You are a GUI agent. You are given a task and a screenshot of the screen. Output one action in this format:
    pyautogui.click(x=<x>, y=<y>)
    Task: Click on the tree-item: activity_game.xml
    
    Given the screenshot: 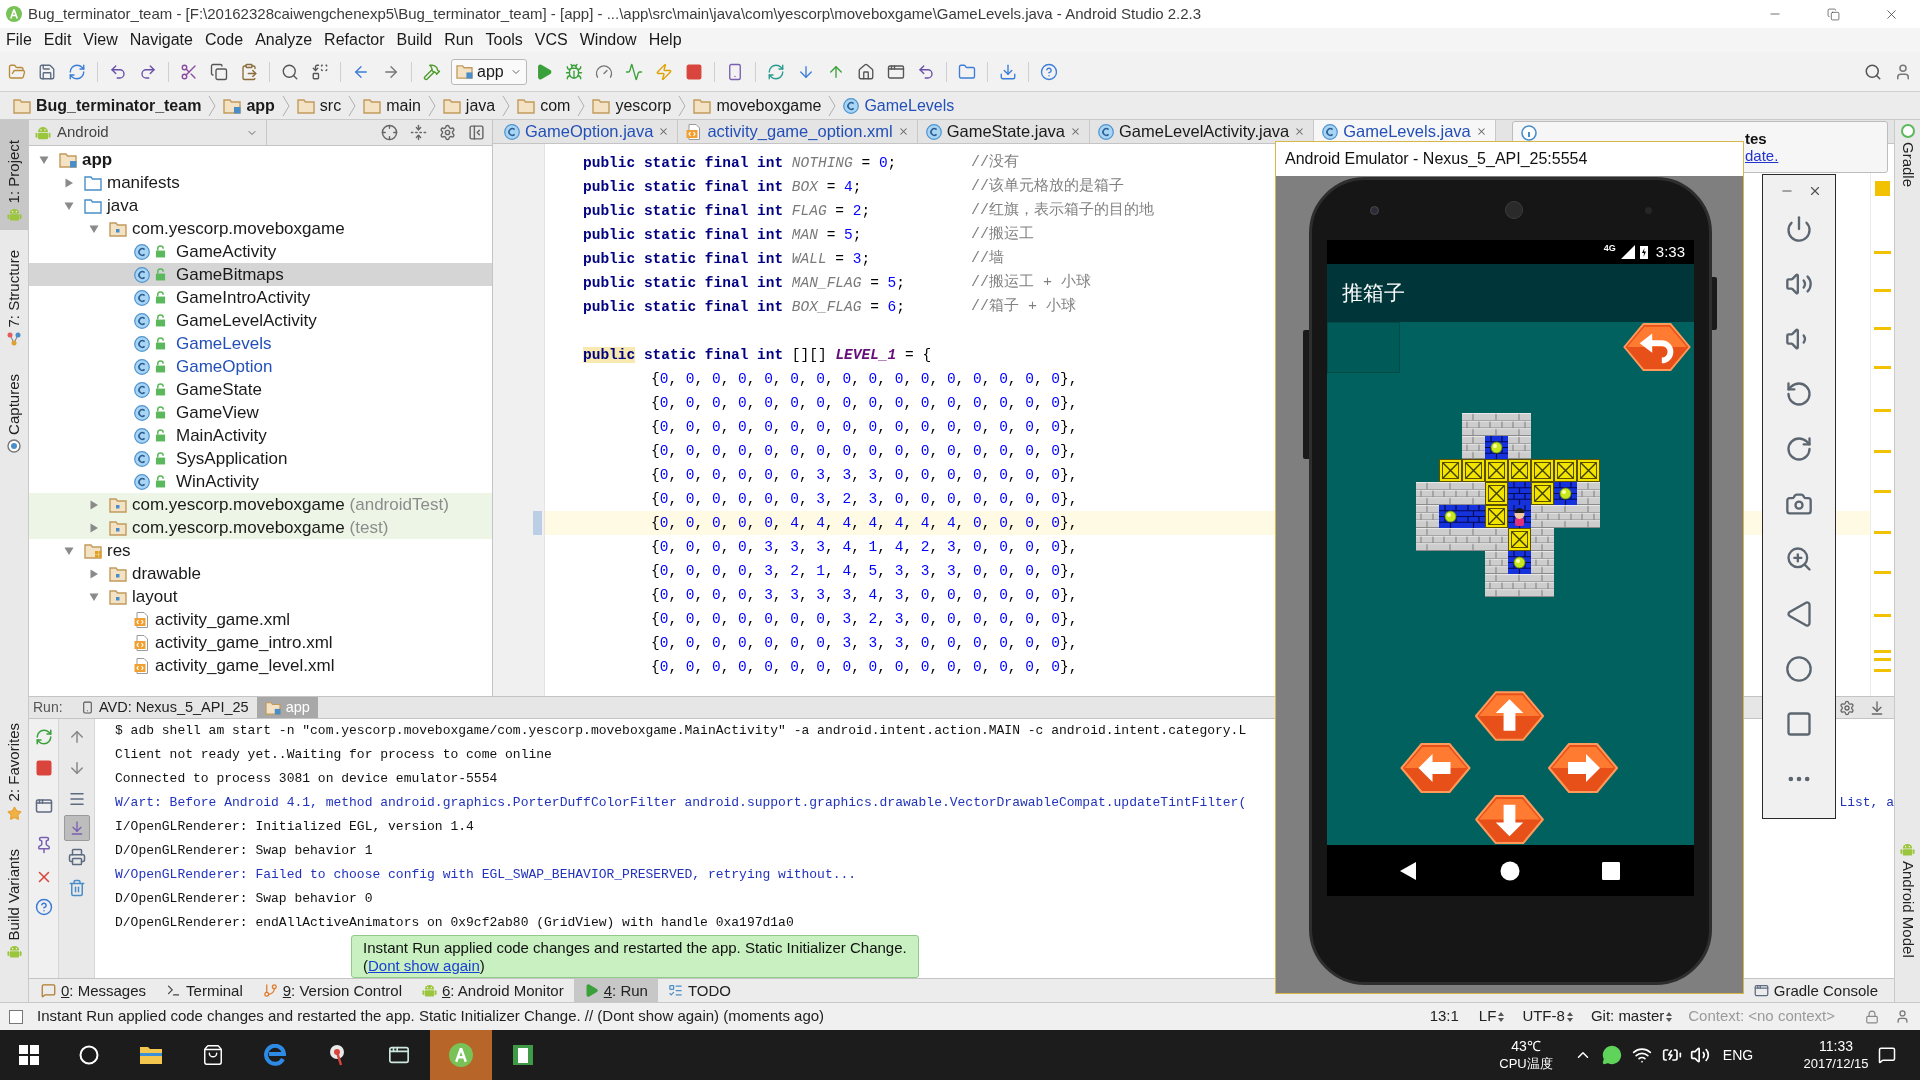 What is the action you would take?
    pyautogui.click(x=260, y=619)
    